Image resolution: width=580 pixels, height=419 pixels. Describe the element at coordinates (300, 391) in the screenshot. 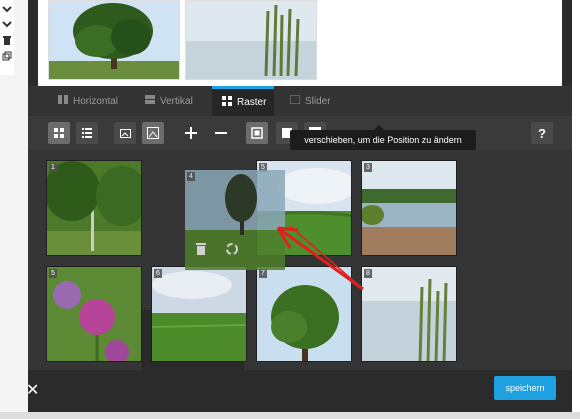

I see `editor-footer` at that location.